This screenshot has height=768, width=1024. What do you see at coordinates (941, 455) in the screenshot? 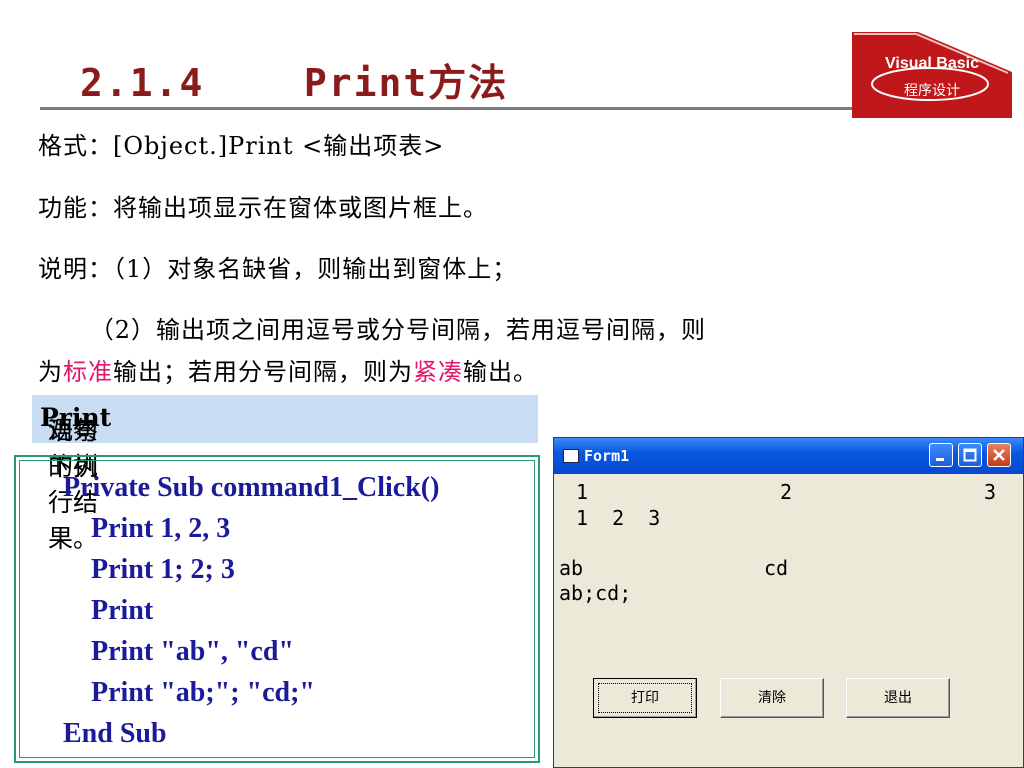
I see `minimize-button` at bounding box center [941, 455].